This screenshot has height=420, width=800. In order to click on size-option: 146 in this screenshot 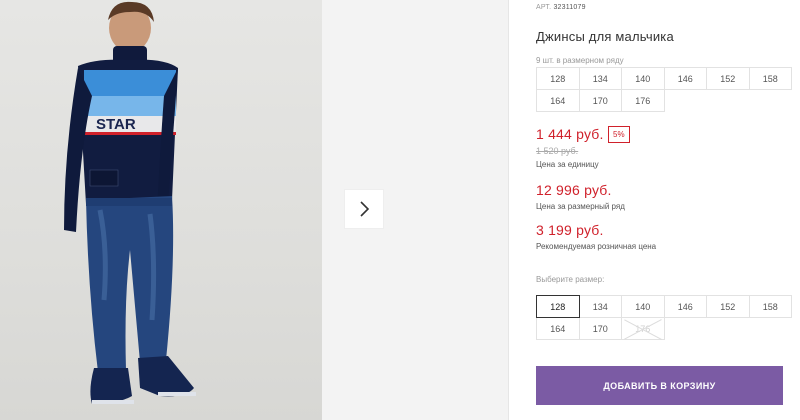, I will do `click(685, 306)`.